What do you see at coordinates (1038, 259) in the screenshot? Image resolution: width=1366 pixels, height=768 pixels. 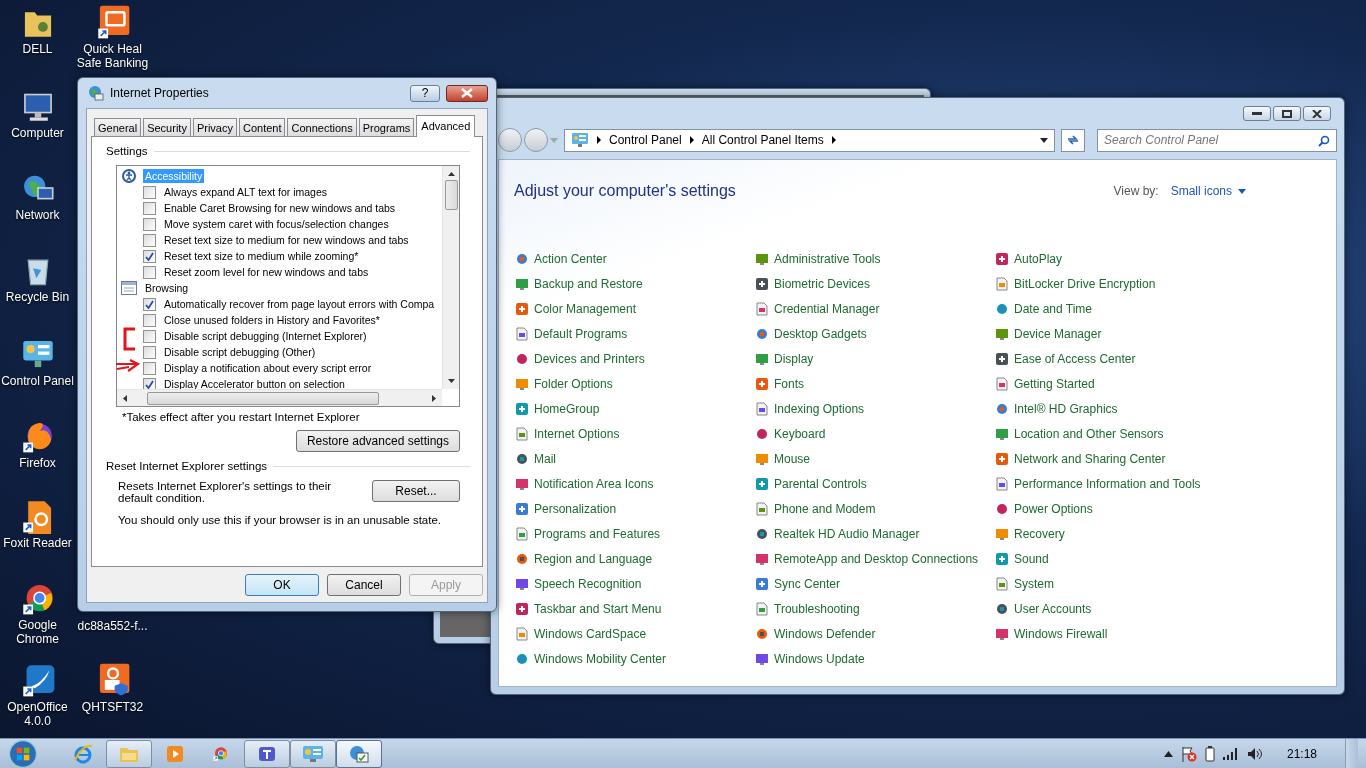 I see `control-panel-link: AutoPlay` at bounding box center [1038, 259].